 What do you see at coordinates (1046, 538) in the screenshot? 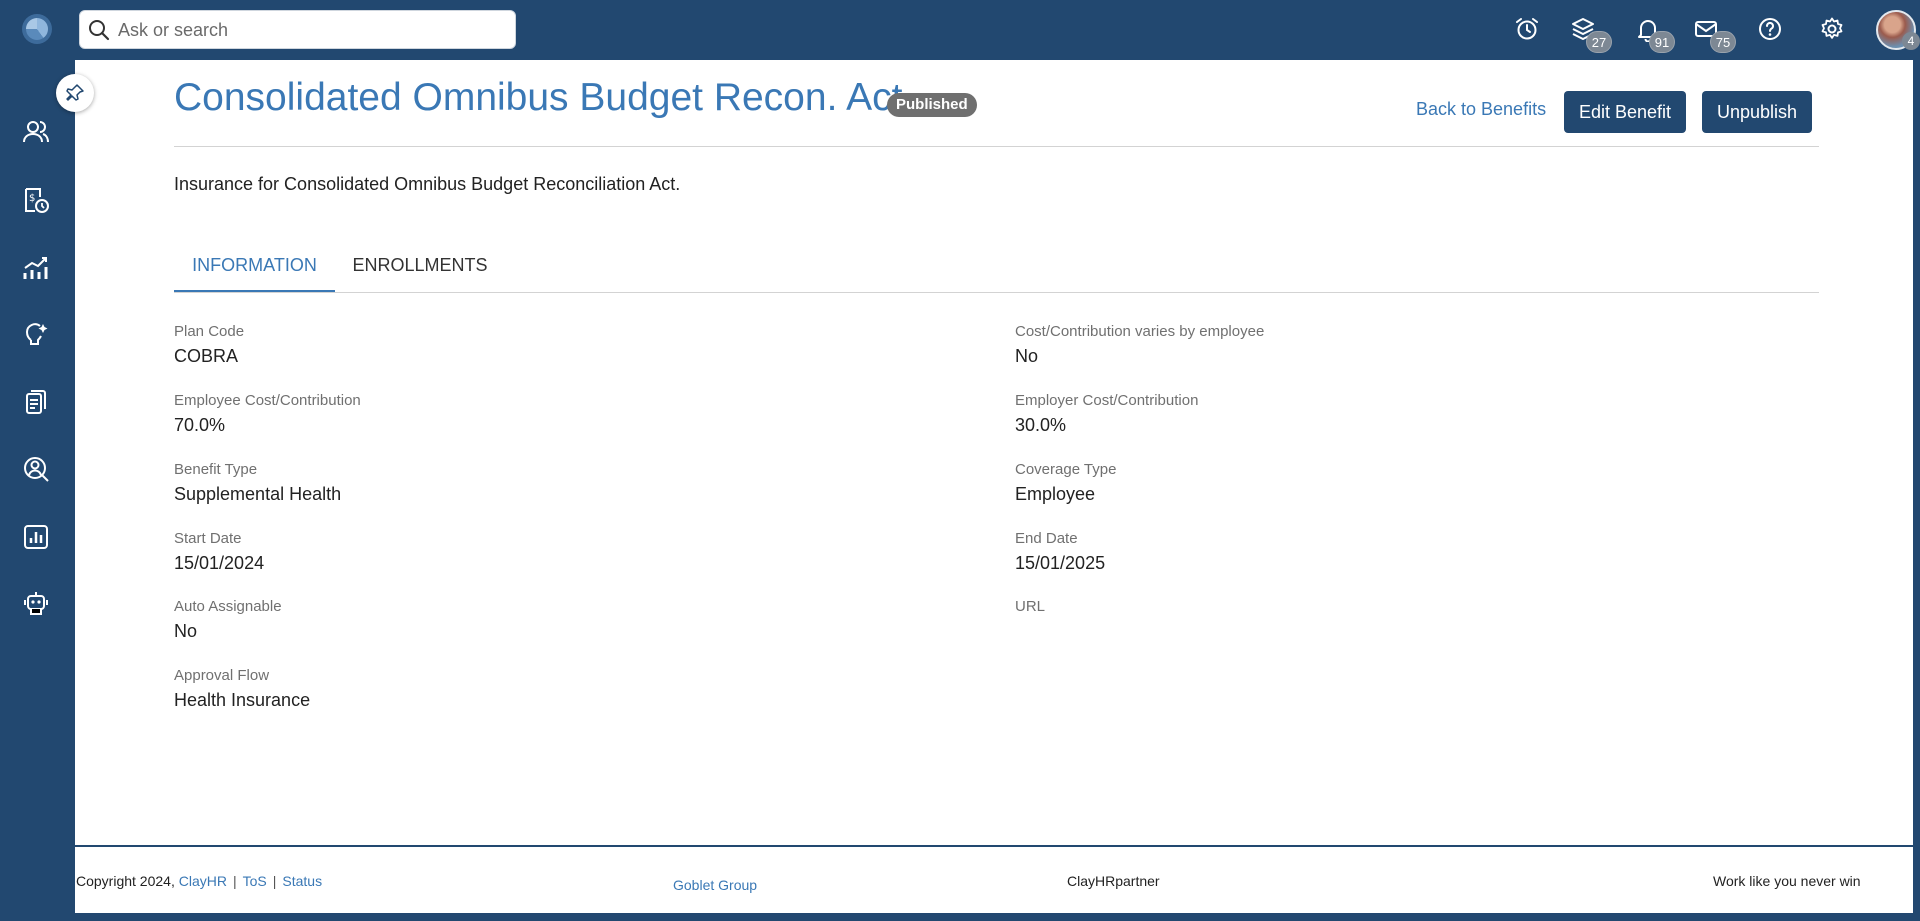
I see `end-date-label: End Date` at bounding box center [1046, 538].